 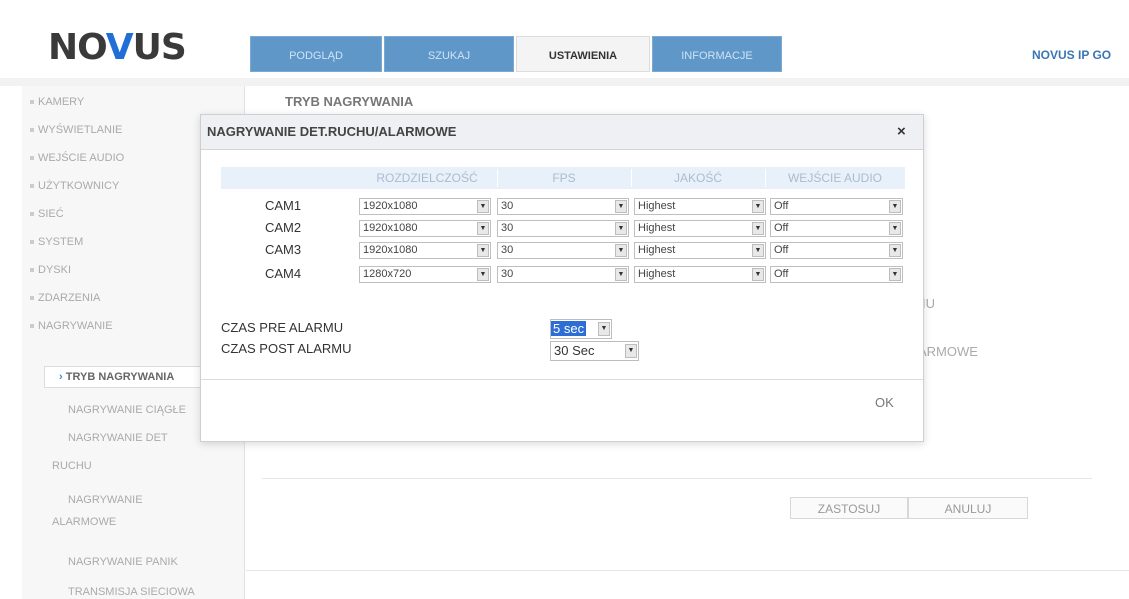 What do you see at coordinates (332, 131) in the screenshot?
I see `dialog-title: NAGRYWANIE DET.RUCHU/ALARMOWE` at bounding box center [332, 131].